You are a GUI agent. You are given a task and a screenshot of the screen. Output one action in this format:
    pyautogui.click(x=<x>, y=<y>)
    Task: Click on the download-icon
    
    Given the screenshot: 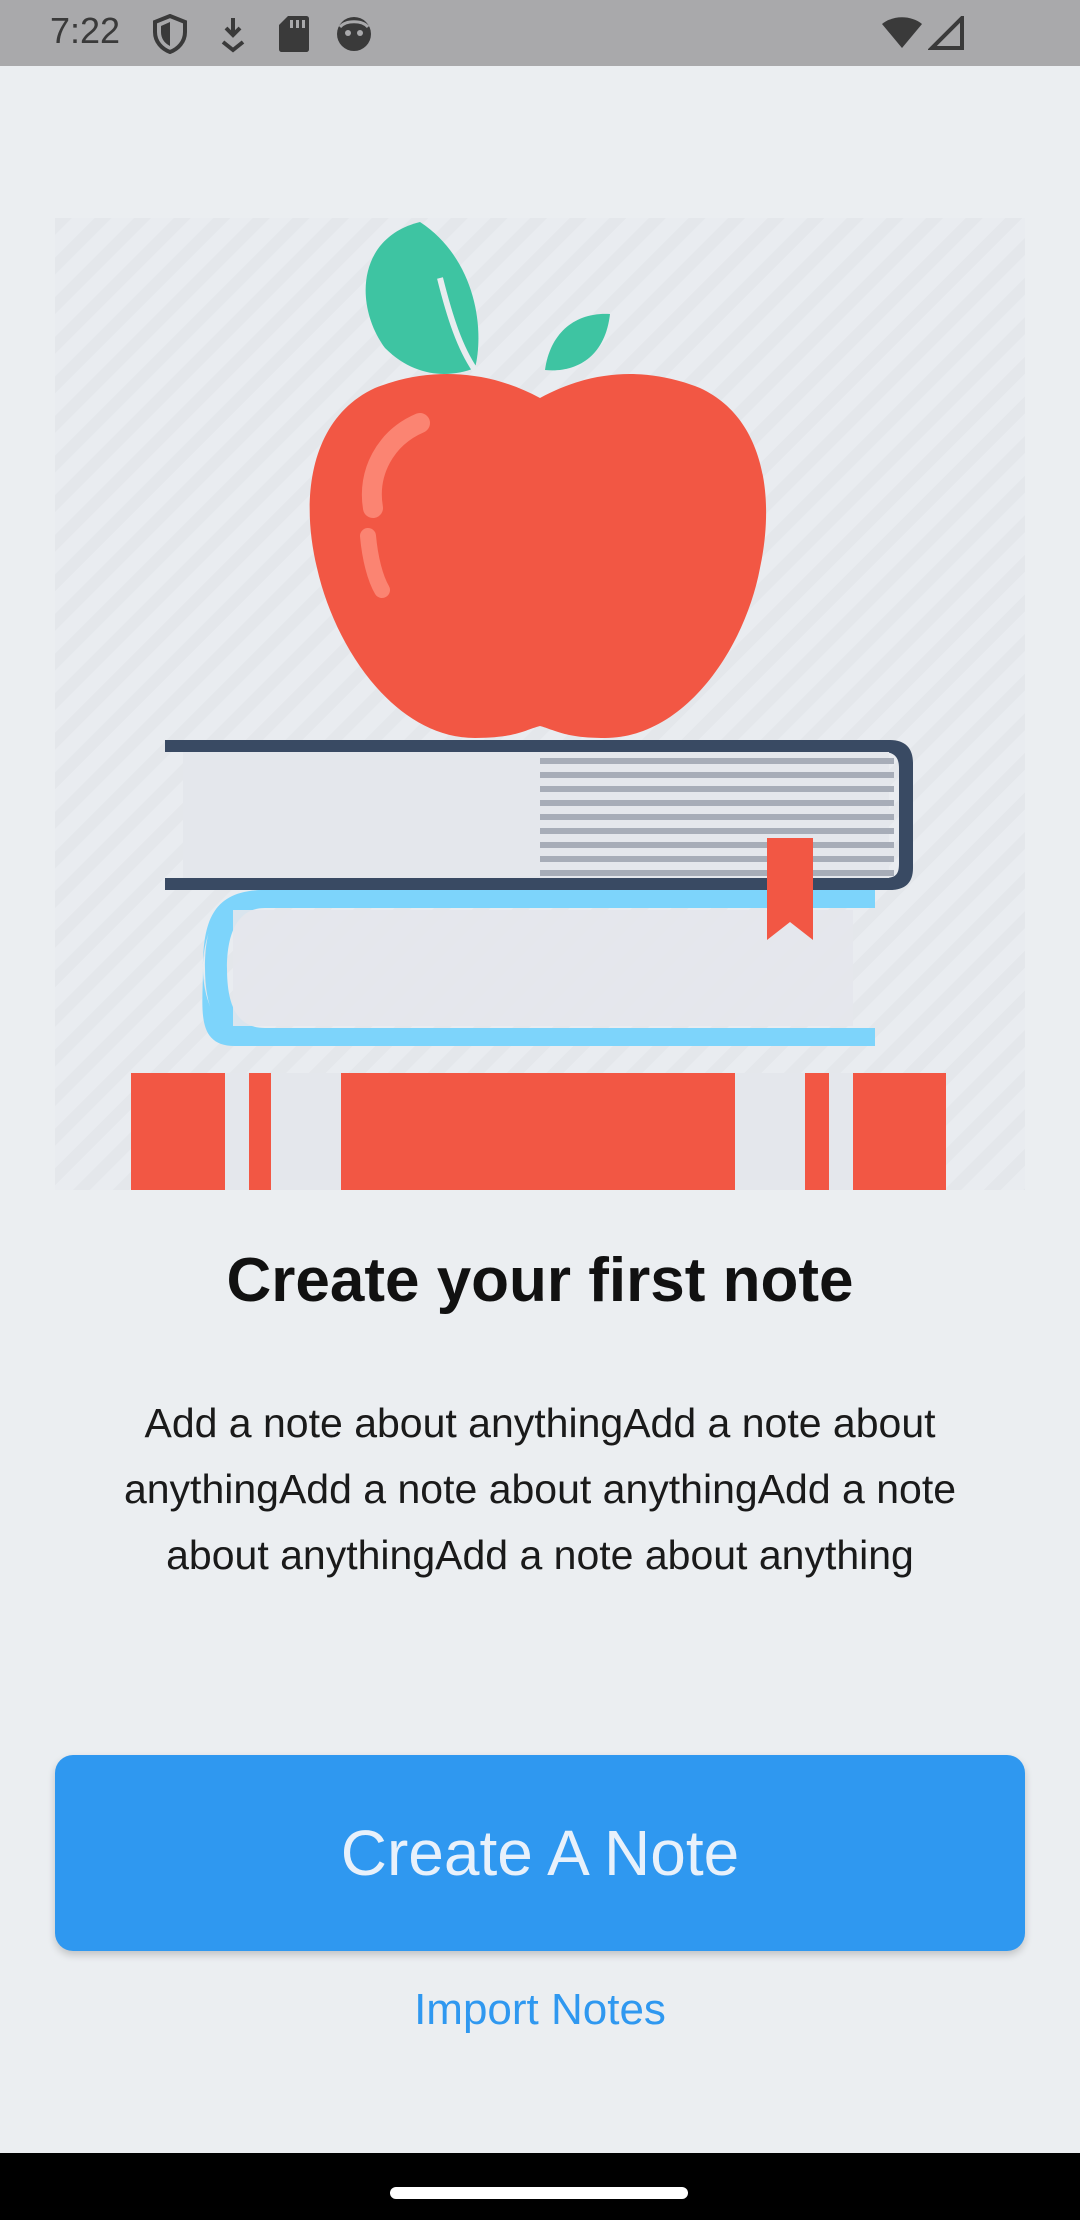 What is the action you would take?
    pyautogui.click(x=233, y=36)
    